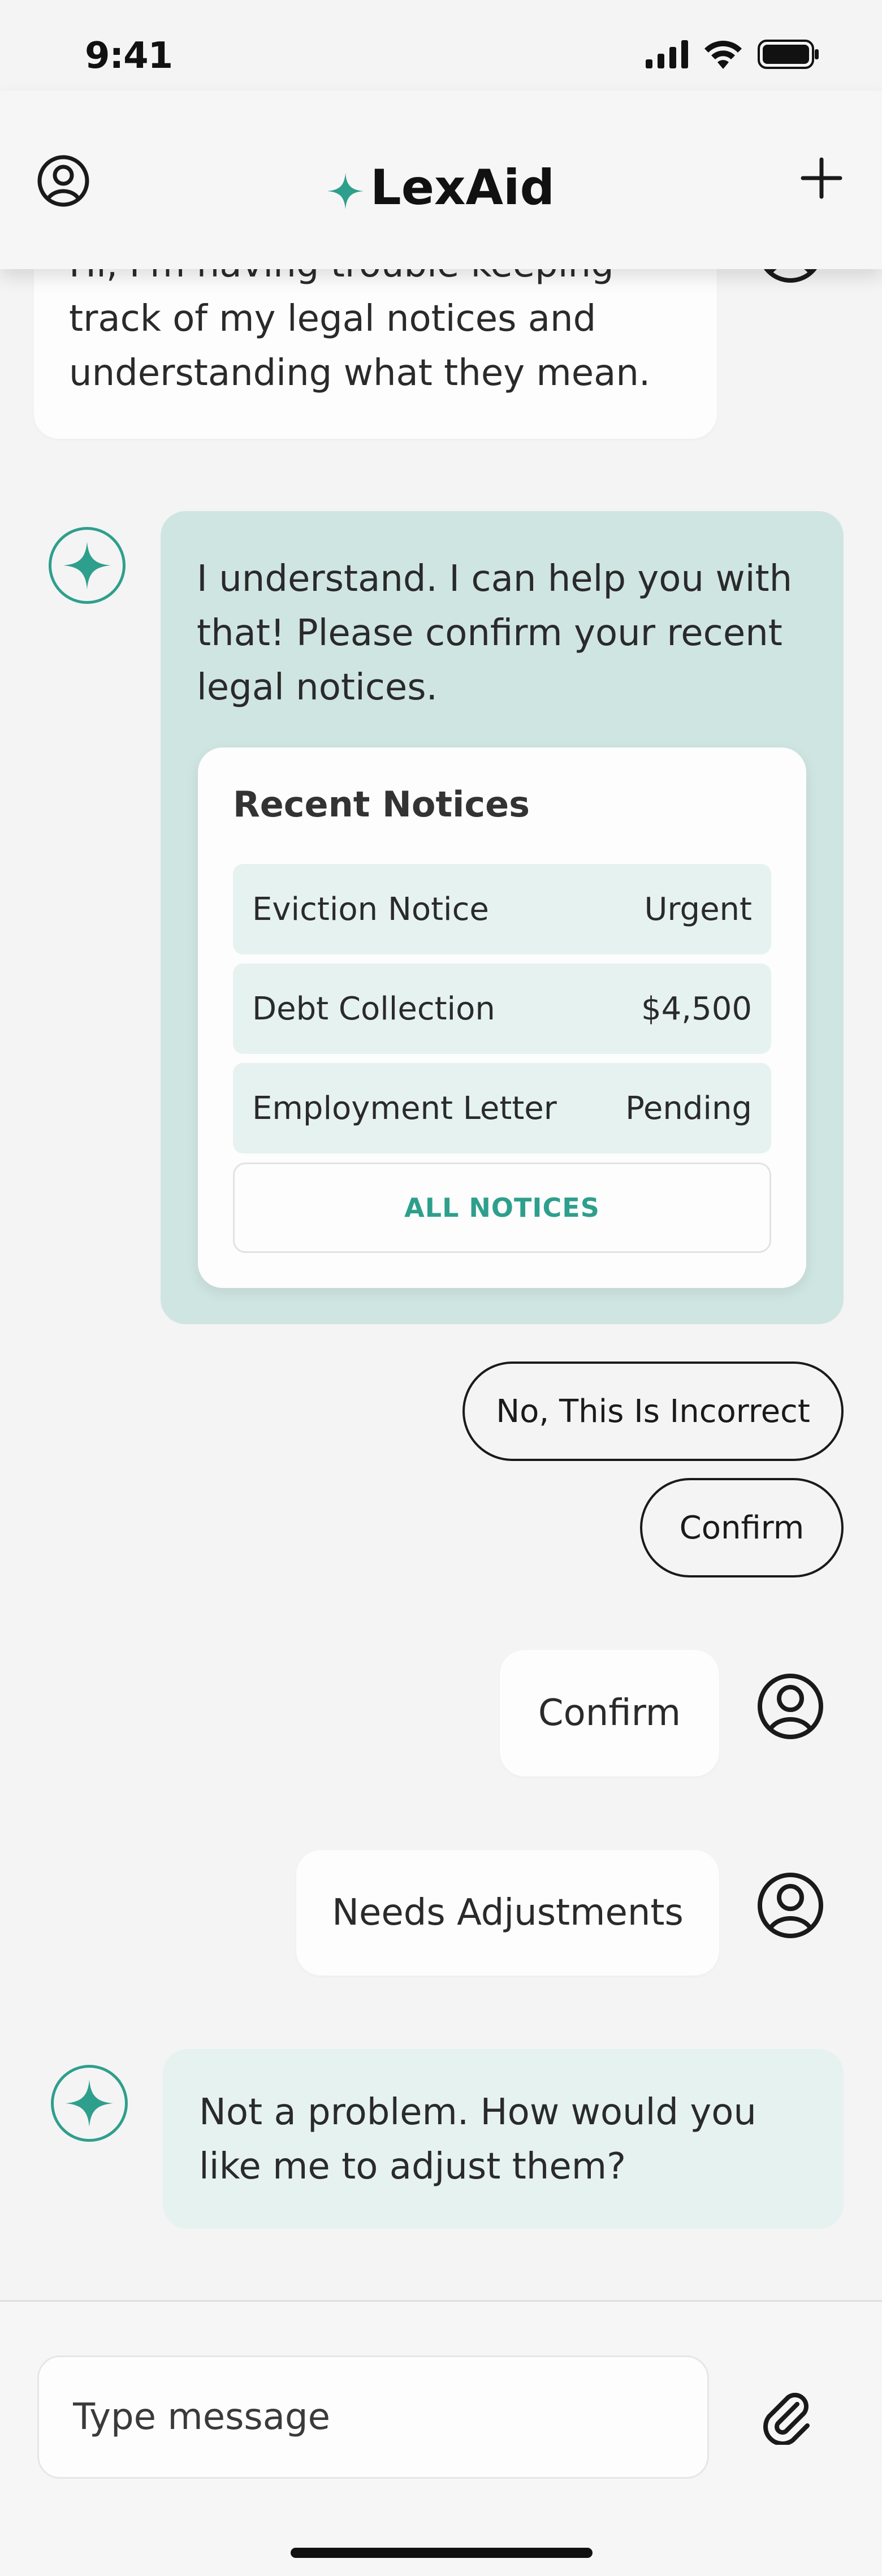 This screenshot has height=2576, width=882. What do you see at coordinates (360, 373) in the screenshot?
I see `message-line: understanding what they mean.` at bounding box center [360, 373].